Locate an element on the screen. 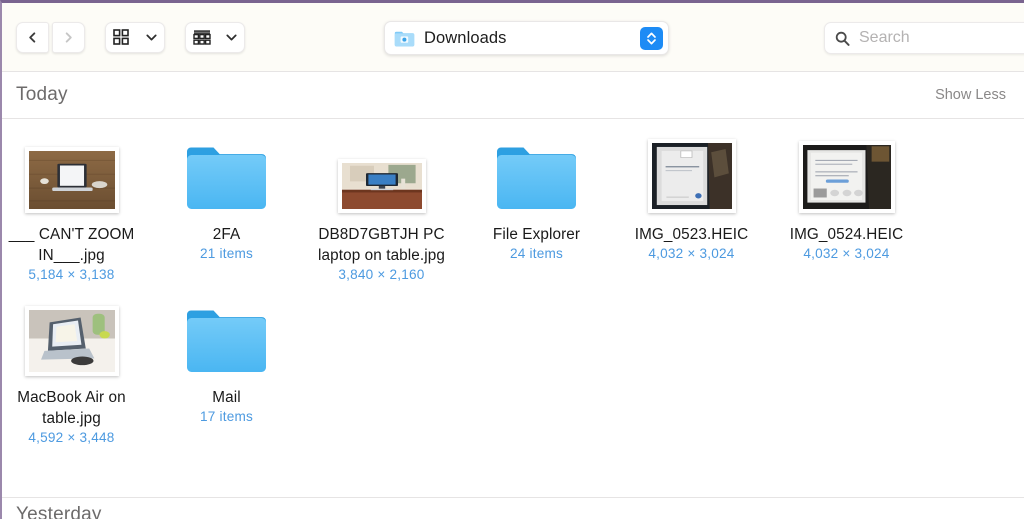  chevron-right-icon is located at coordinates (68, 37).